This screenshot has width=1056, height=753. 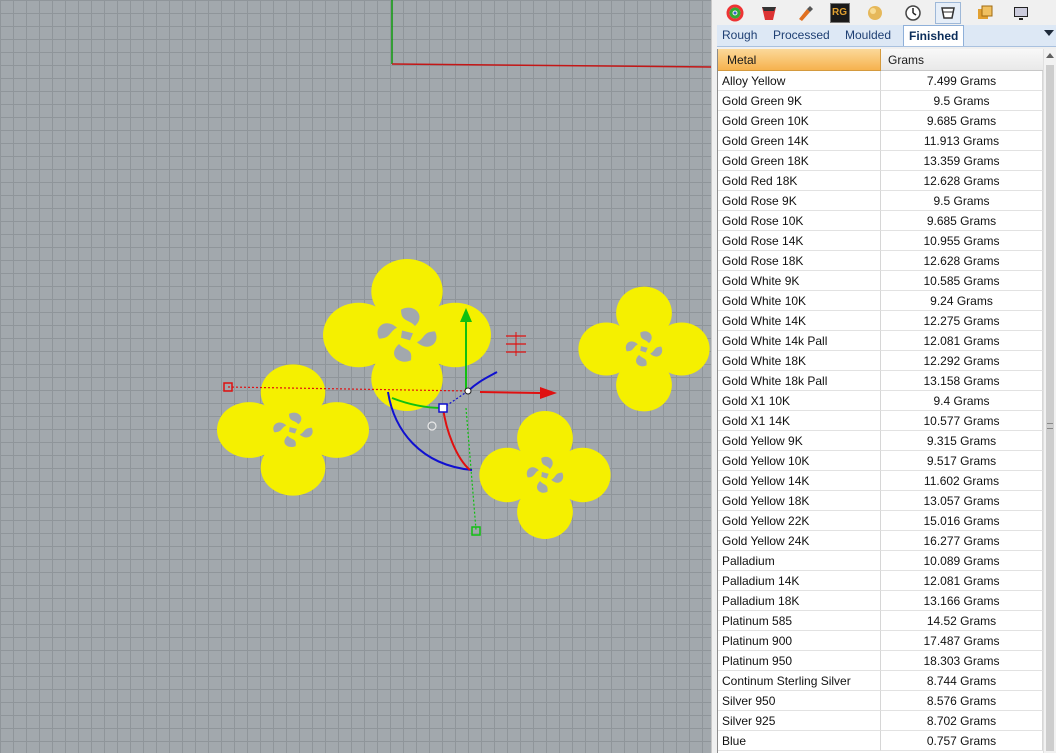 What do you see at coordinates (875, 13) in the screenshot?
I see `sphere-icon` at bounding box center [875, 13].